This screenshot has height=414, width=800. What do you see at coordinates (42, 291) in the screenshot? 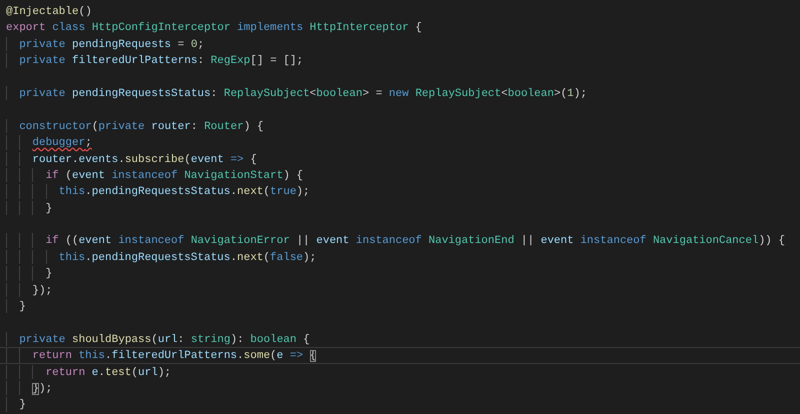
I see `code-line: });` at bounding box center [42, 291].